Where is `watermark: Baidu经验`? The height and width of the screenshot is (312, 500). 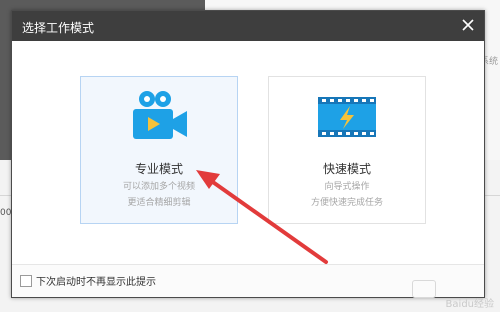
watermark: Baidu经验 is located at coordinates (469, 304).